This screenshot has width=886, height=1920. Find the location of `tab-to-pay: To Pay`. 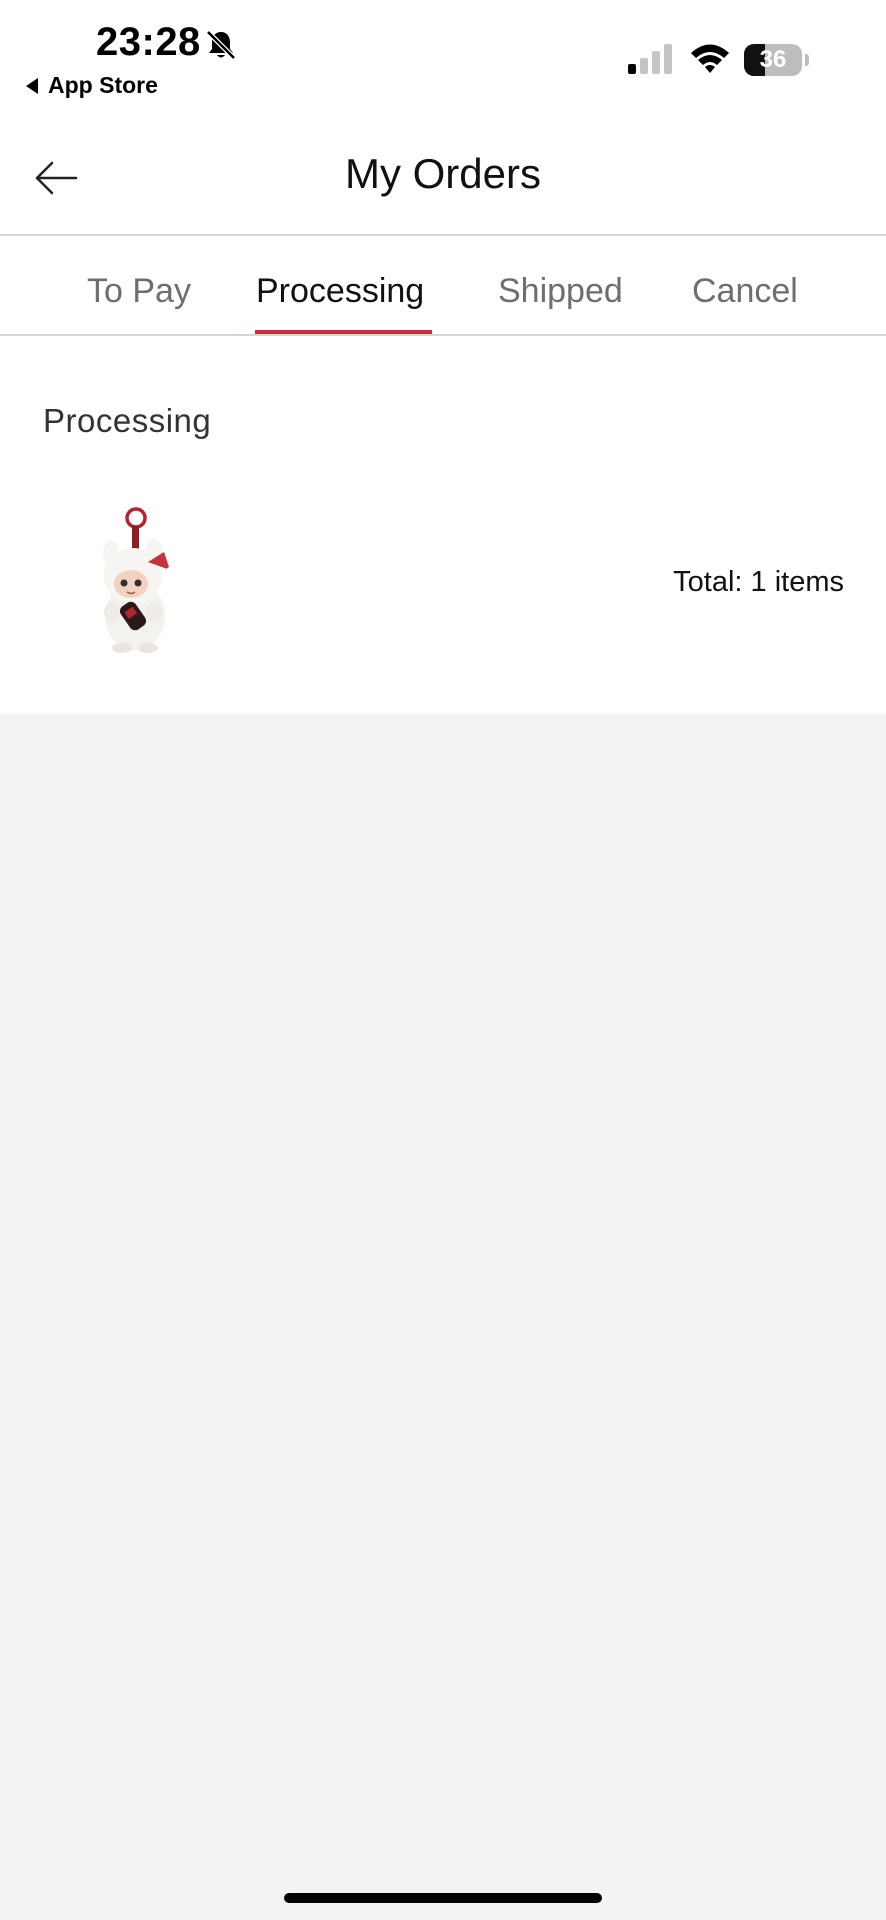

tab-to-pay: To Pay is located at coordinates (139, 291).